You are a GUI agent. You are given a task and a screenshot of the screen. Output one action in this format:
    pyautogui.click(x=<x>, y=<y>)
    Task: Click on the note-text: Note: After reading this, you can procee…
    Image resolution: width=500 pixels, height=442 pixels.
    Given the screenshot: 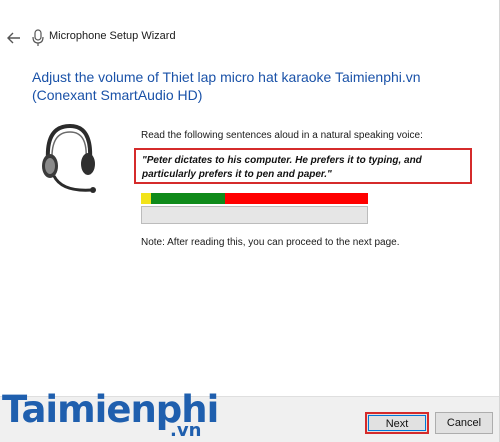 What is the action you would take?
    pyautogui.click(x=270, y=242)
    